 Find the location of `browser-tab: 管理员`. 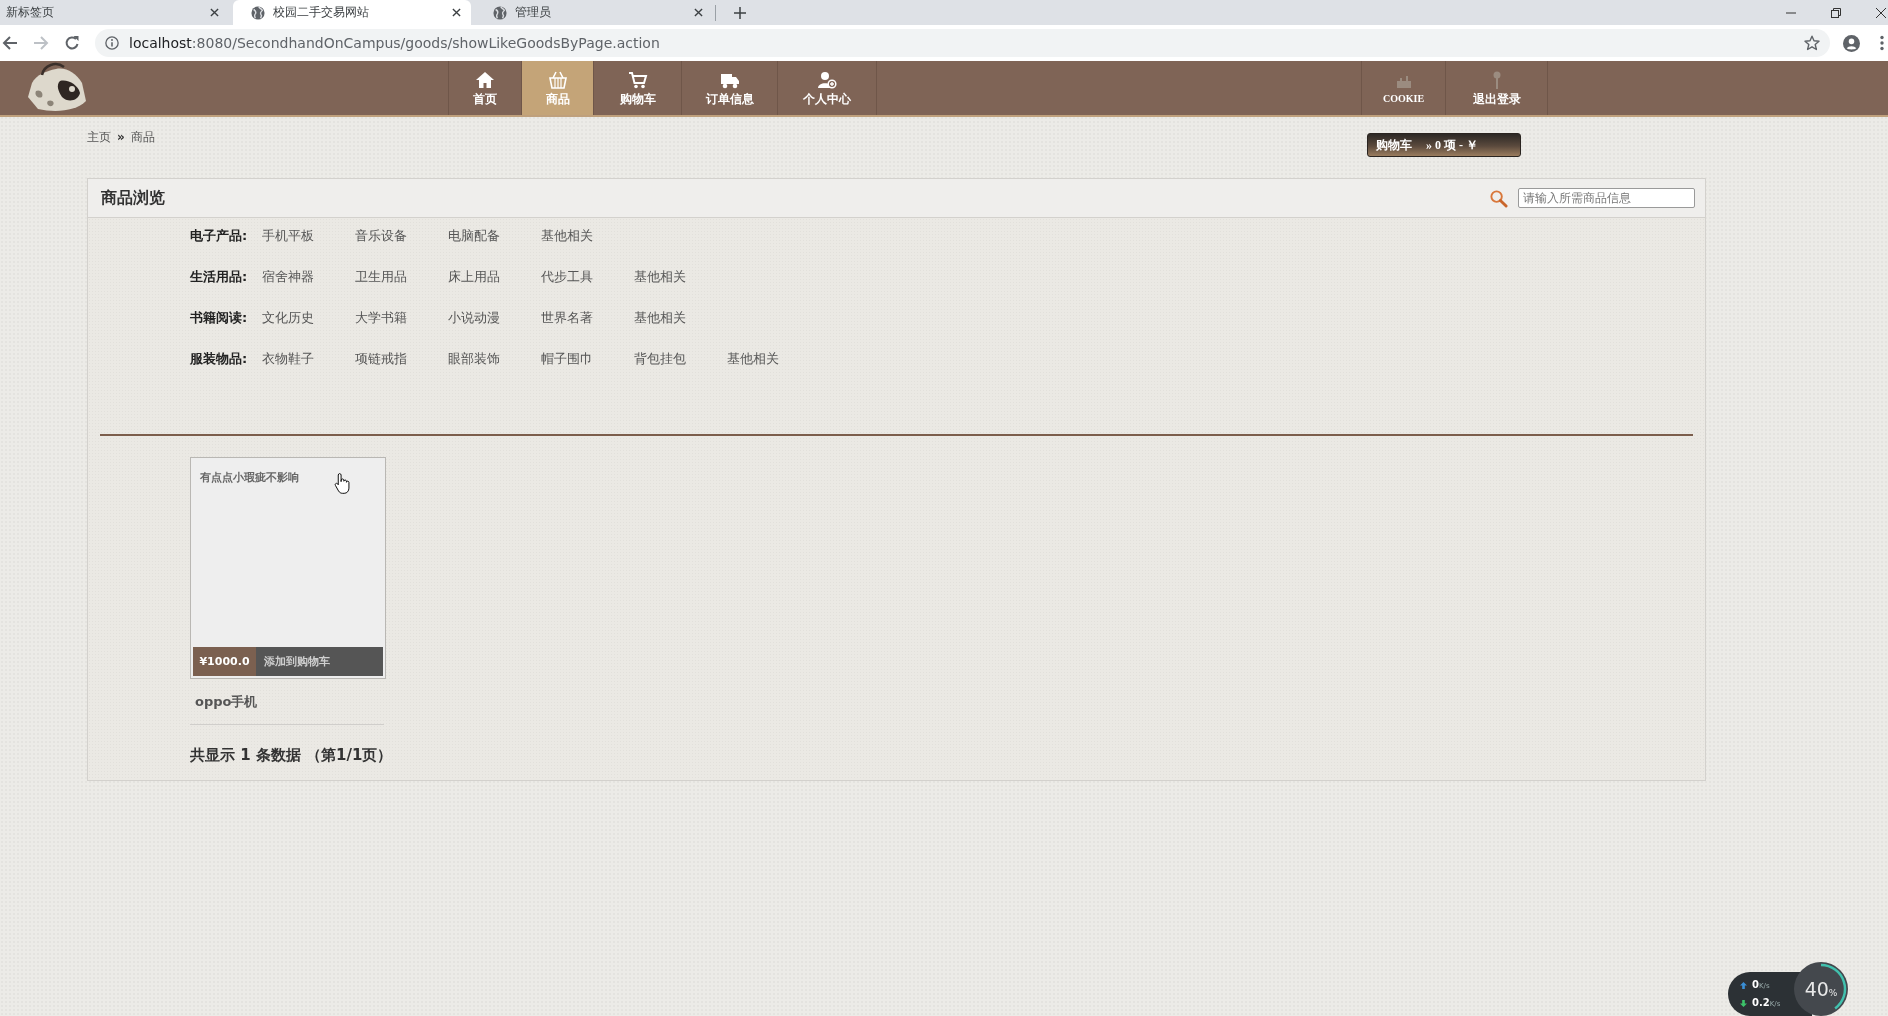

browser-tab: 管理员 is located at coordinates (594, 12).